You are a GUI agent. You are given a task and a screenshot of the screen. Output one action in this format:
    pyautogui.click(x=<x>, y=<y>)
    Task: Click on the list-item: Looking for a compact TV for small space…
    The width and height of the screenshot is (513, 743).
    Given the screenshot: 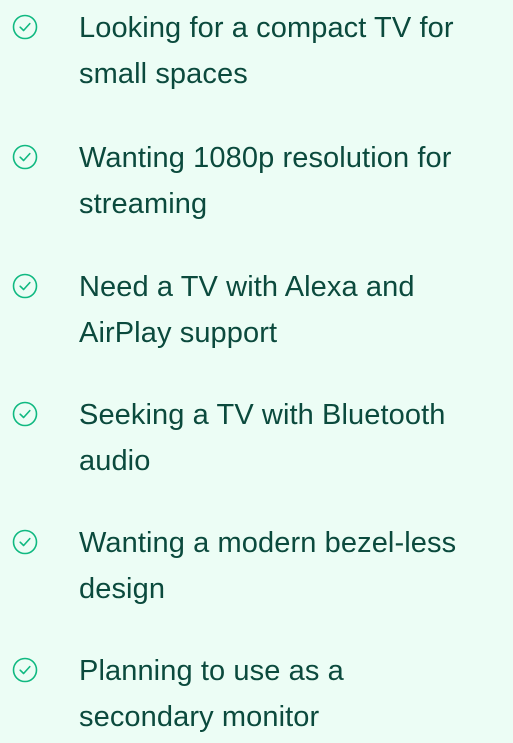 What is the action you would take?
    pyautogui.click(x=256, y=50)
    